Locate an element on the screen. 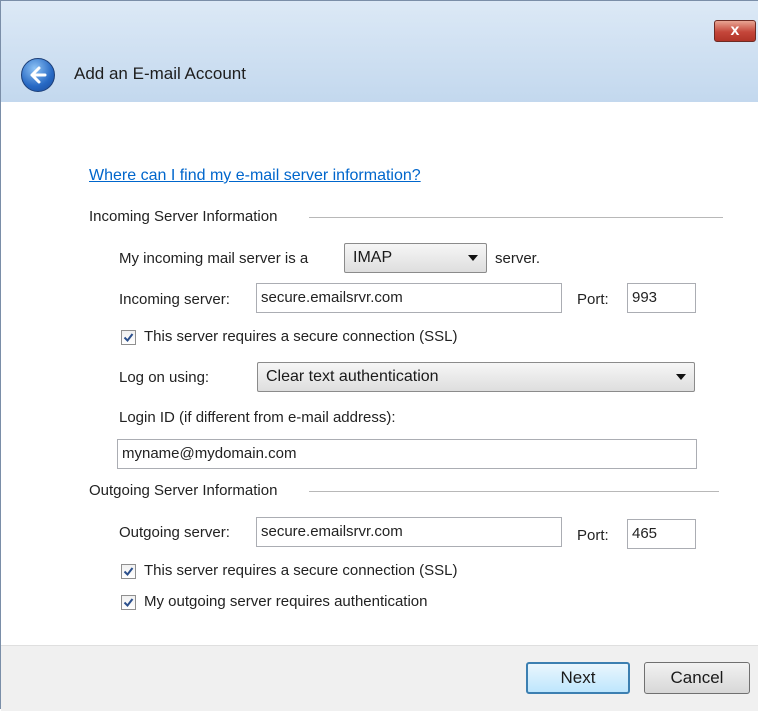 This screenshot has height=711, width=758. back-button is located at coordinates (38, 75).